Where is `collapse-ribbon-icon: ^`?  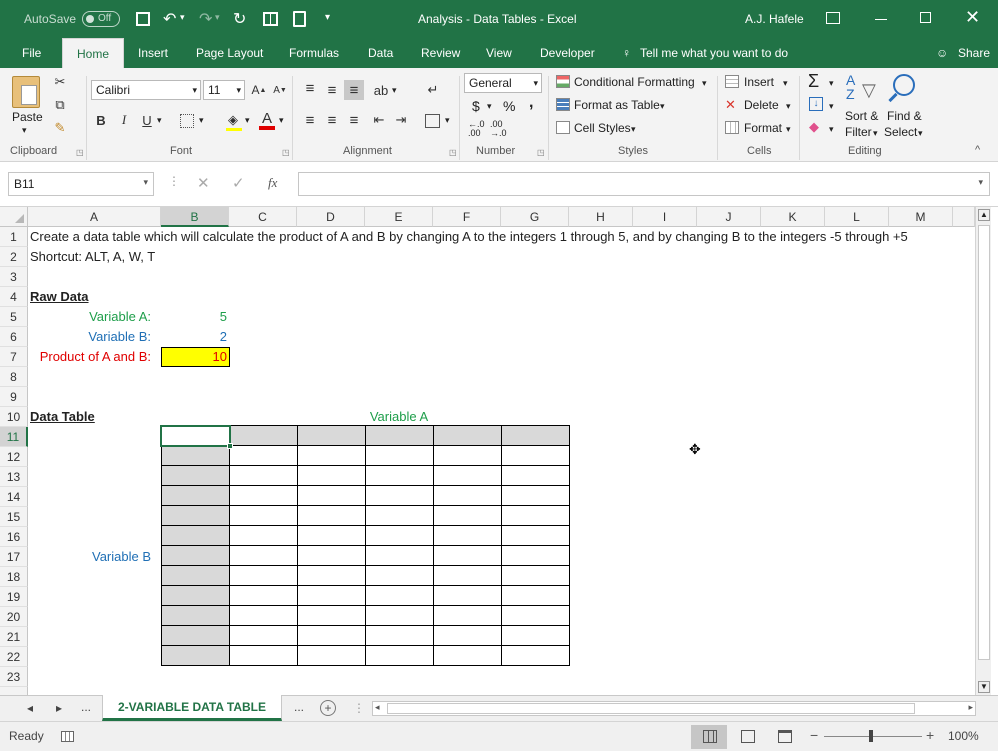 collapse-ribbon-icon: ^ is located at coordinates (977, 150).